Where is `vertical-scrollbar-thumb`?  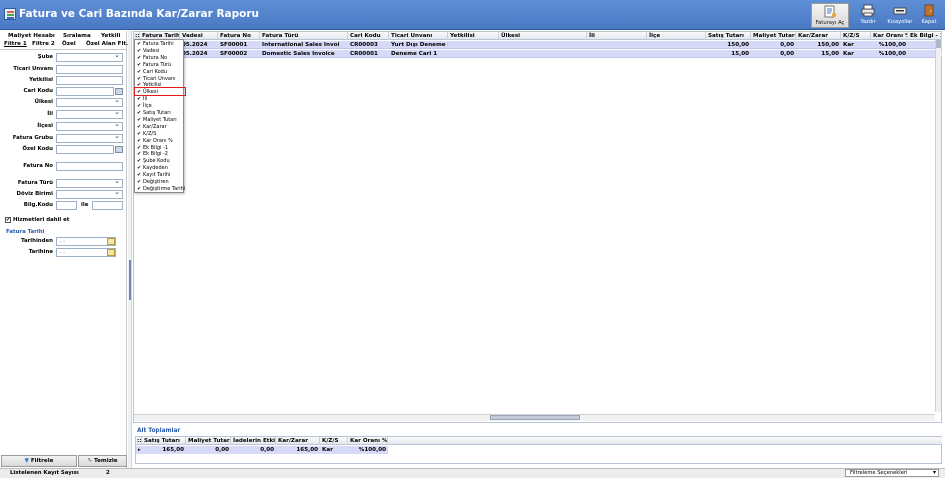
vertical-scrollbar-thumb is located at coordinates (938, 44).